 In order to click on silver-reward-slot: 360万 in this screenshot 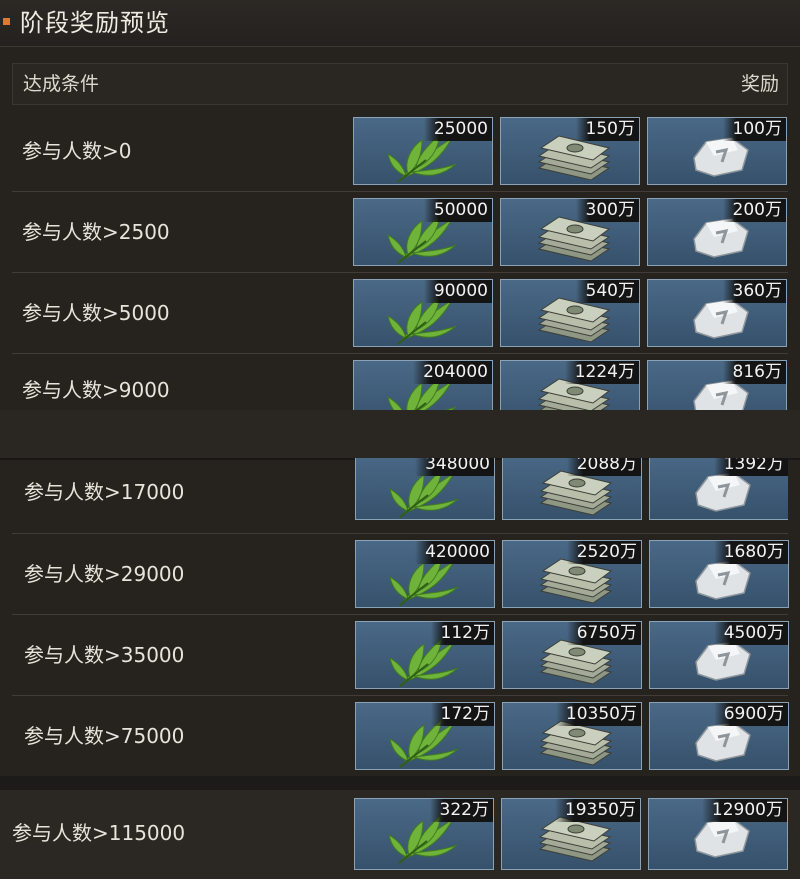, I will do `click(717, 313)`.